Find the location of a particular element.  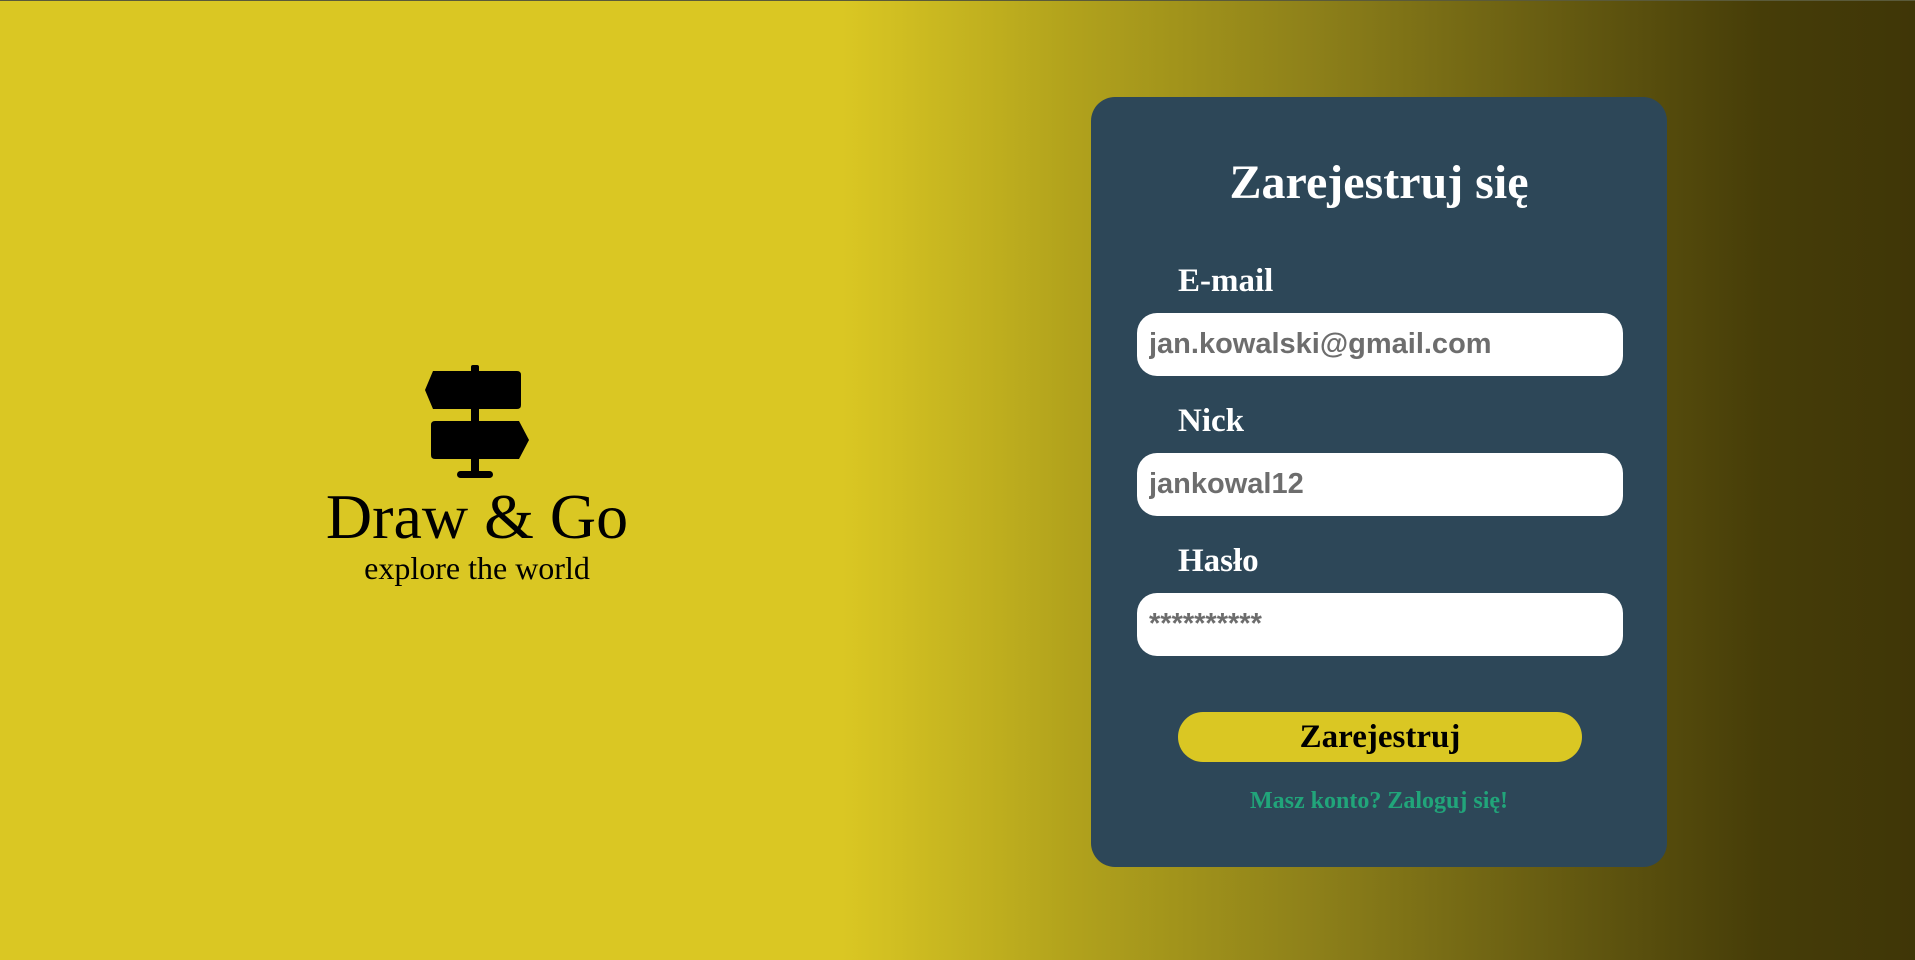

app-name: Draw & Go is located at coordinates (477, 516).